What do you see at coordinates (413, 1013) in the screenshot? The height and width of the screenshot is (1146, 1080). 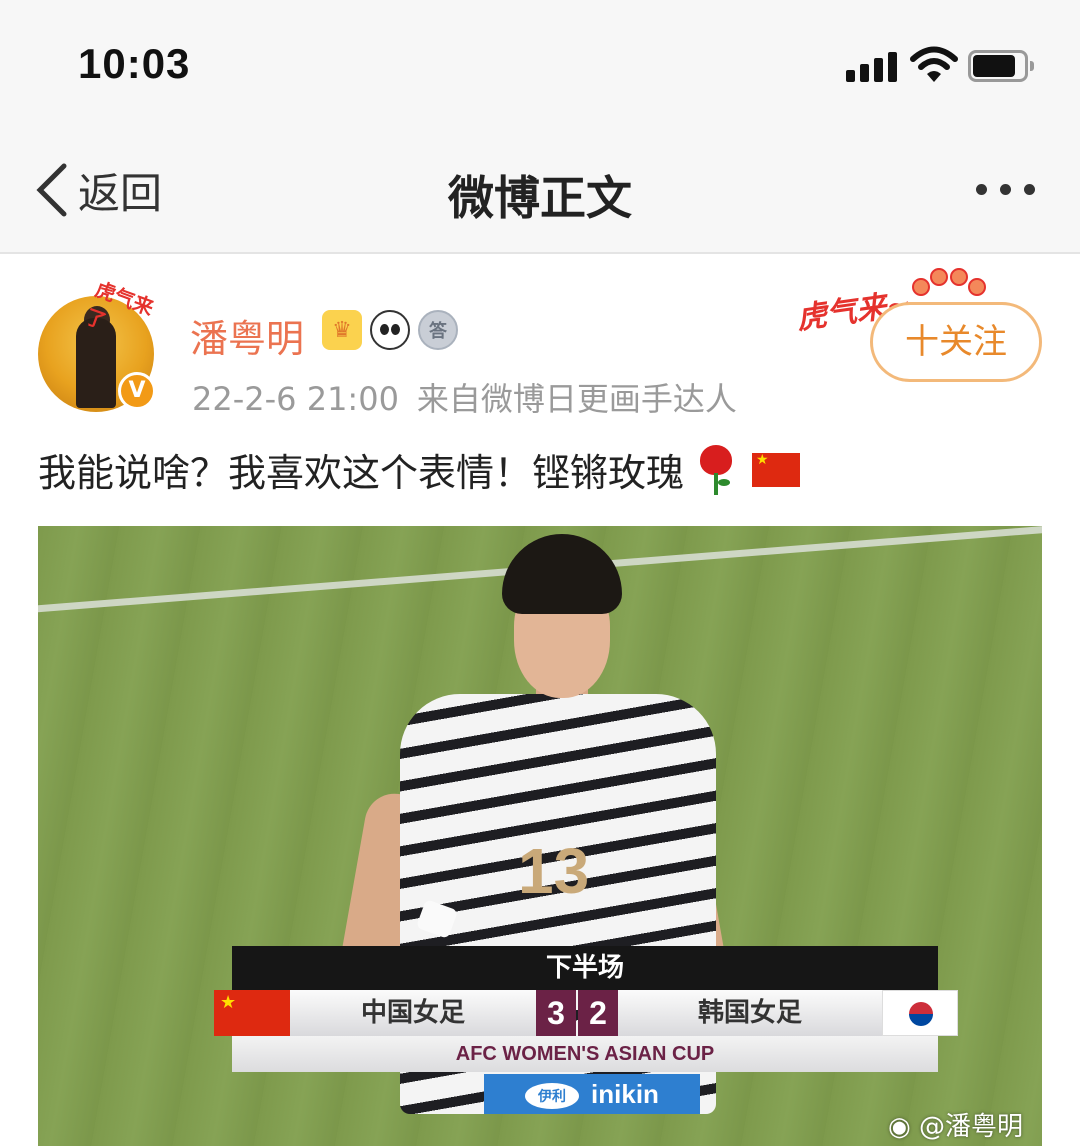 I see `home-team: 中国女足` at bounding box center [413, 1013].